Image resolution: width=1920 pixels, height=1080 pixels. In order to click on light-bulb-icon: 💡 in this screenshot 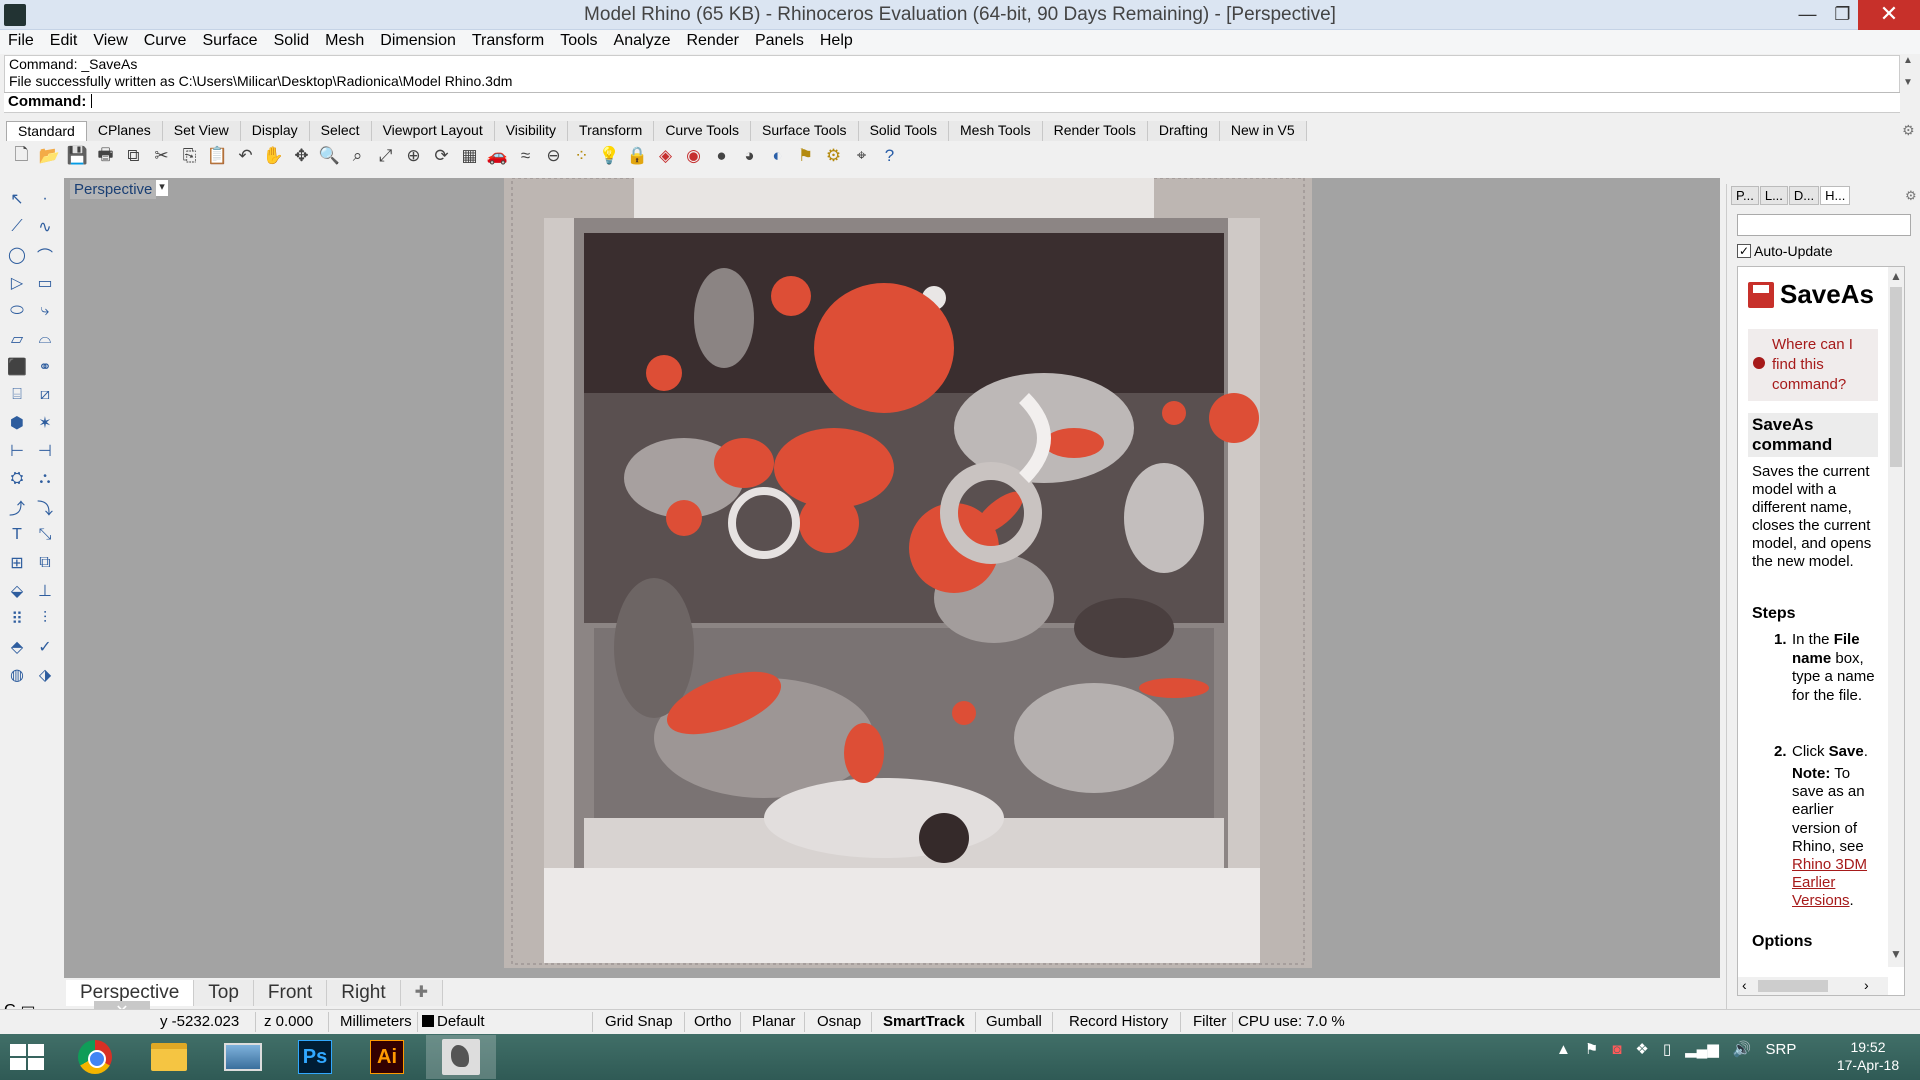, I will do `click(609, 156)`.